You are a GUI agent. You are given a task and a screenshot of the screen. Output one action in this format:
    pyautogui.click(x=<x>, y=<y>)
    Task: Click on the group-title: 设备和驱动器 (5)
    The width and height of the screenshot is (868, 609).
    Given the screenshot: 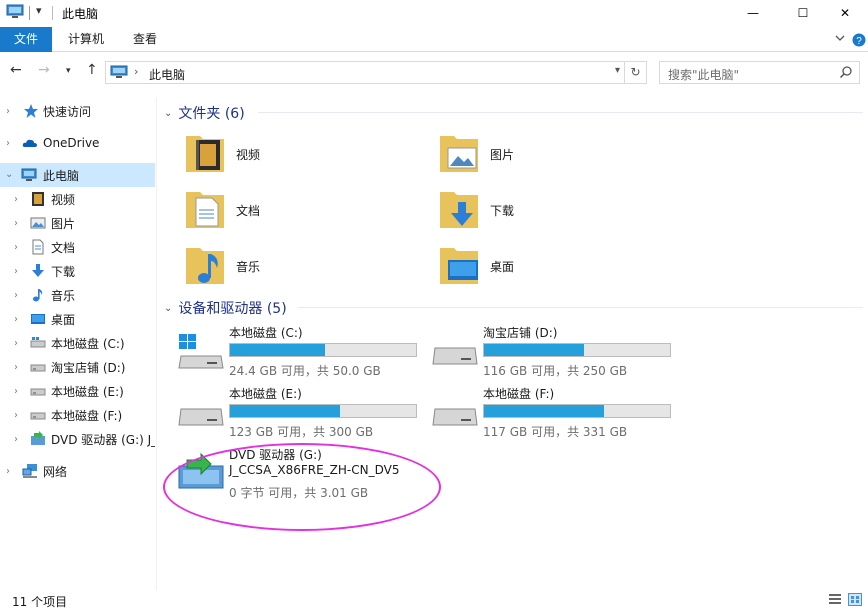 What is the action you would take?
    pyautogui.click(x=232, y=309)
    